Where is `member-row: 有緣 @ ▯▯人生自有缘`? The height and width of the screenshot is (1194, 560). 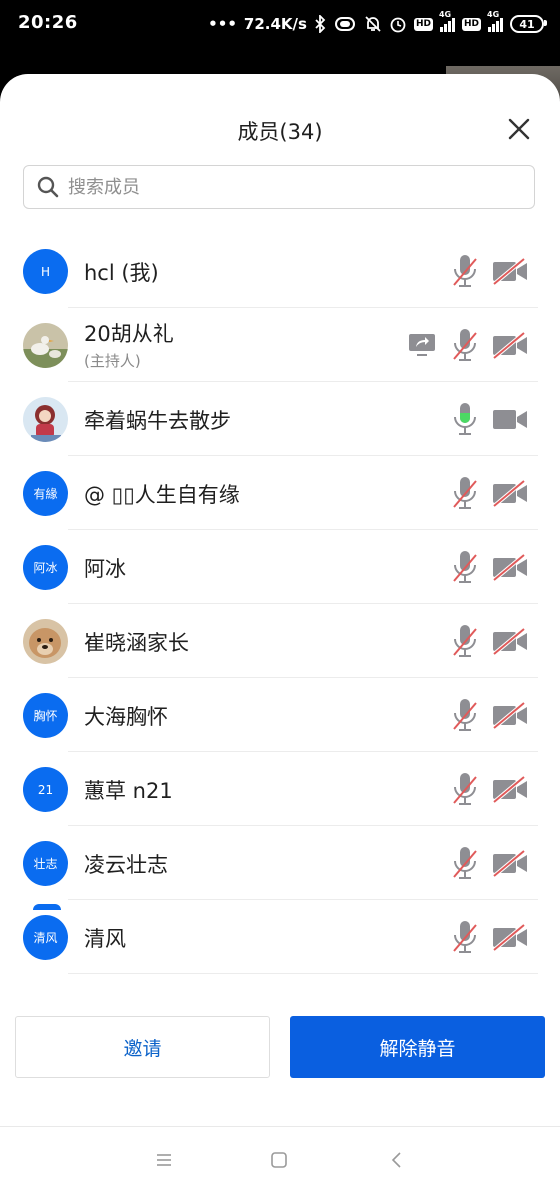 member-row: 有緣 @ ▯▯人生自有缘 is located at coordinates (280, 493).